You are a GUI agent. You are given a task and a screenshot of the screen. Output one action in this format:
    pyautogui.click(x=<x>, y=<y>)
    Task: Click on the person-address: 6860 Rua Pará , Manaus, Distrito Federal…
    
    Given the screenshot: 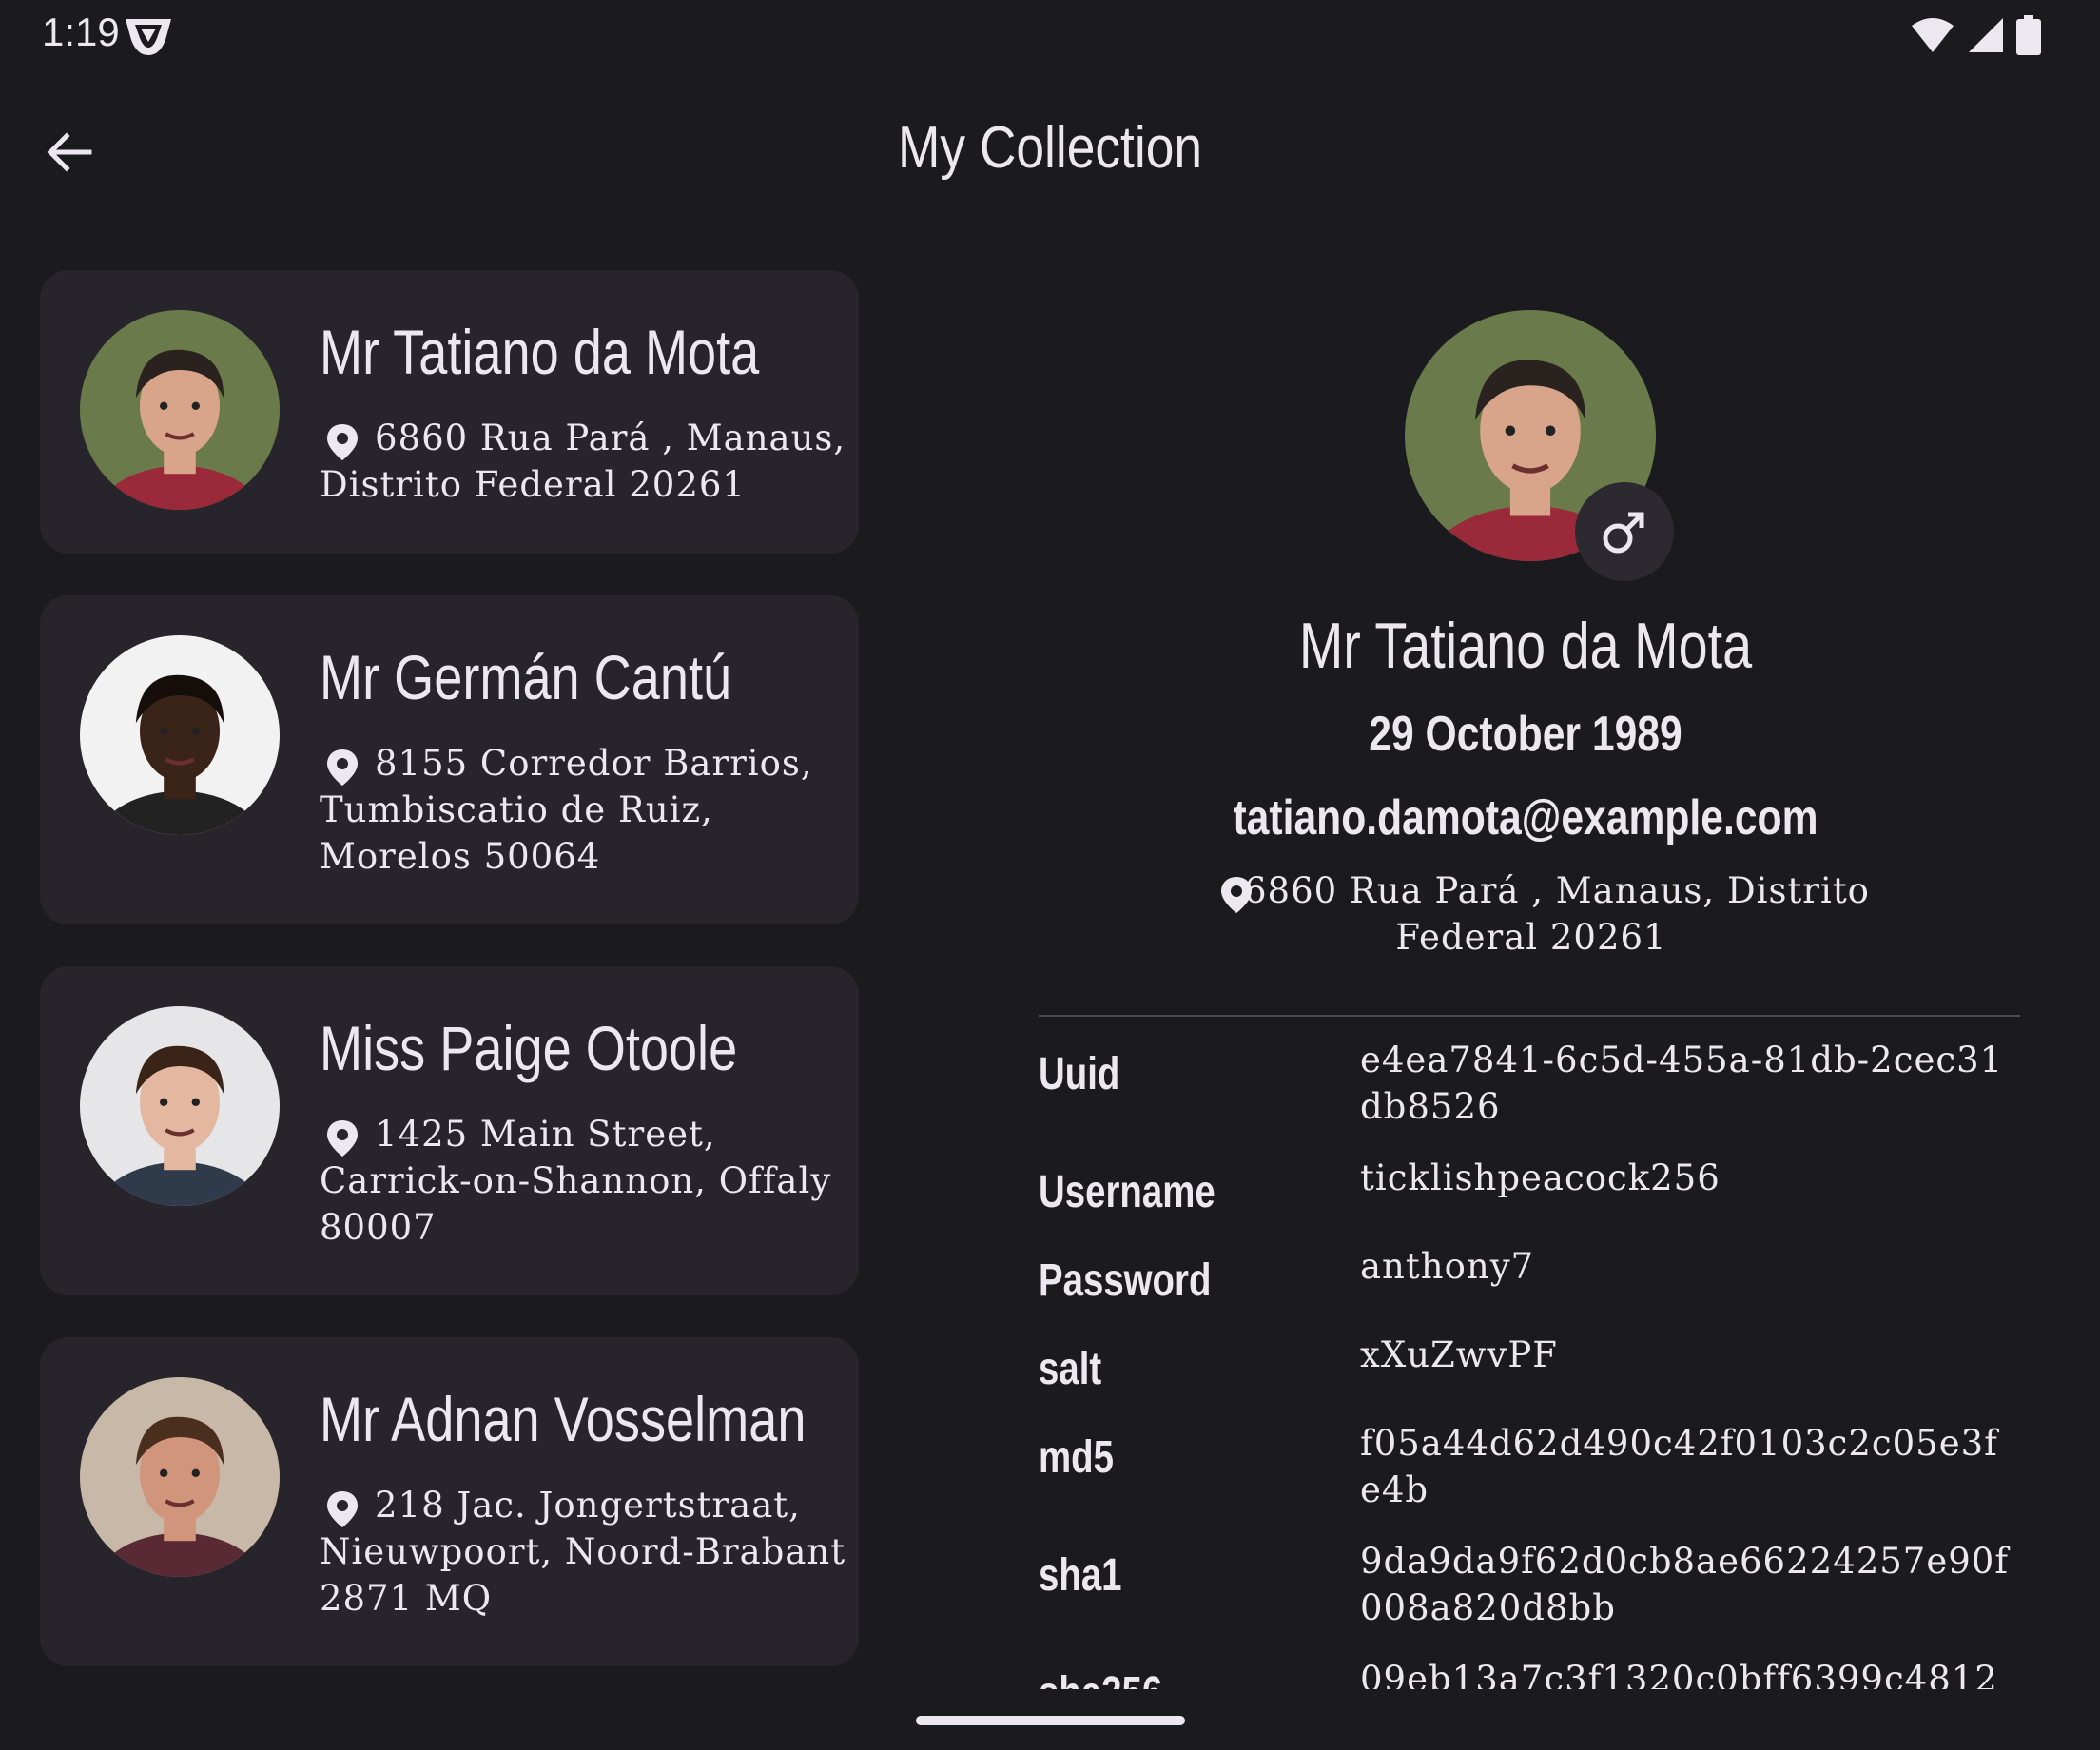 What is the action you would take?
    pyautogui.click(x=586, y=461)
    